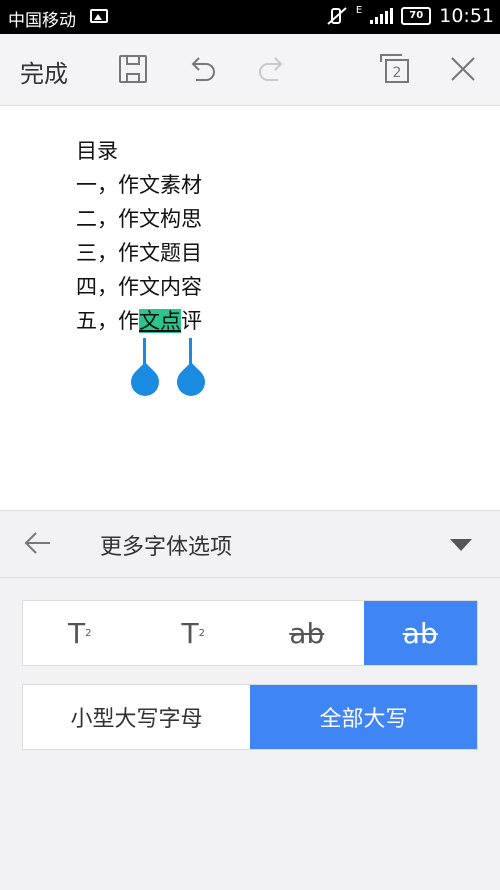 This screenshot has width=500, height=890. What do you see at coordinates (133, 69) in the screenshot?
I see `save-icon` at bounding box center [133, 69].